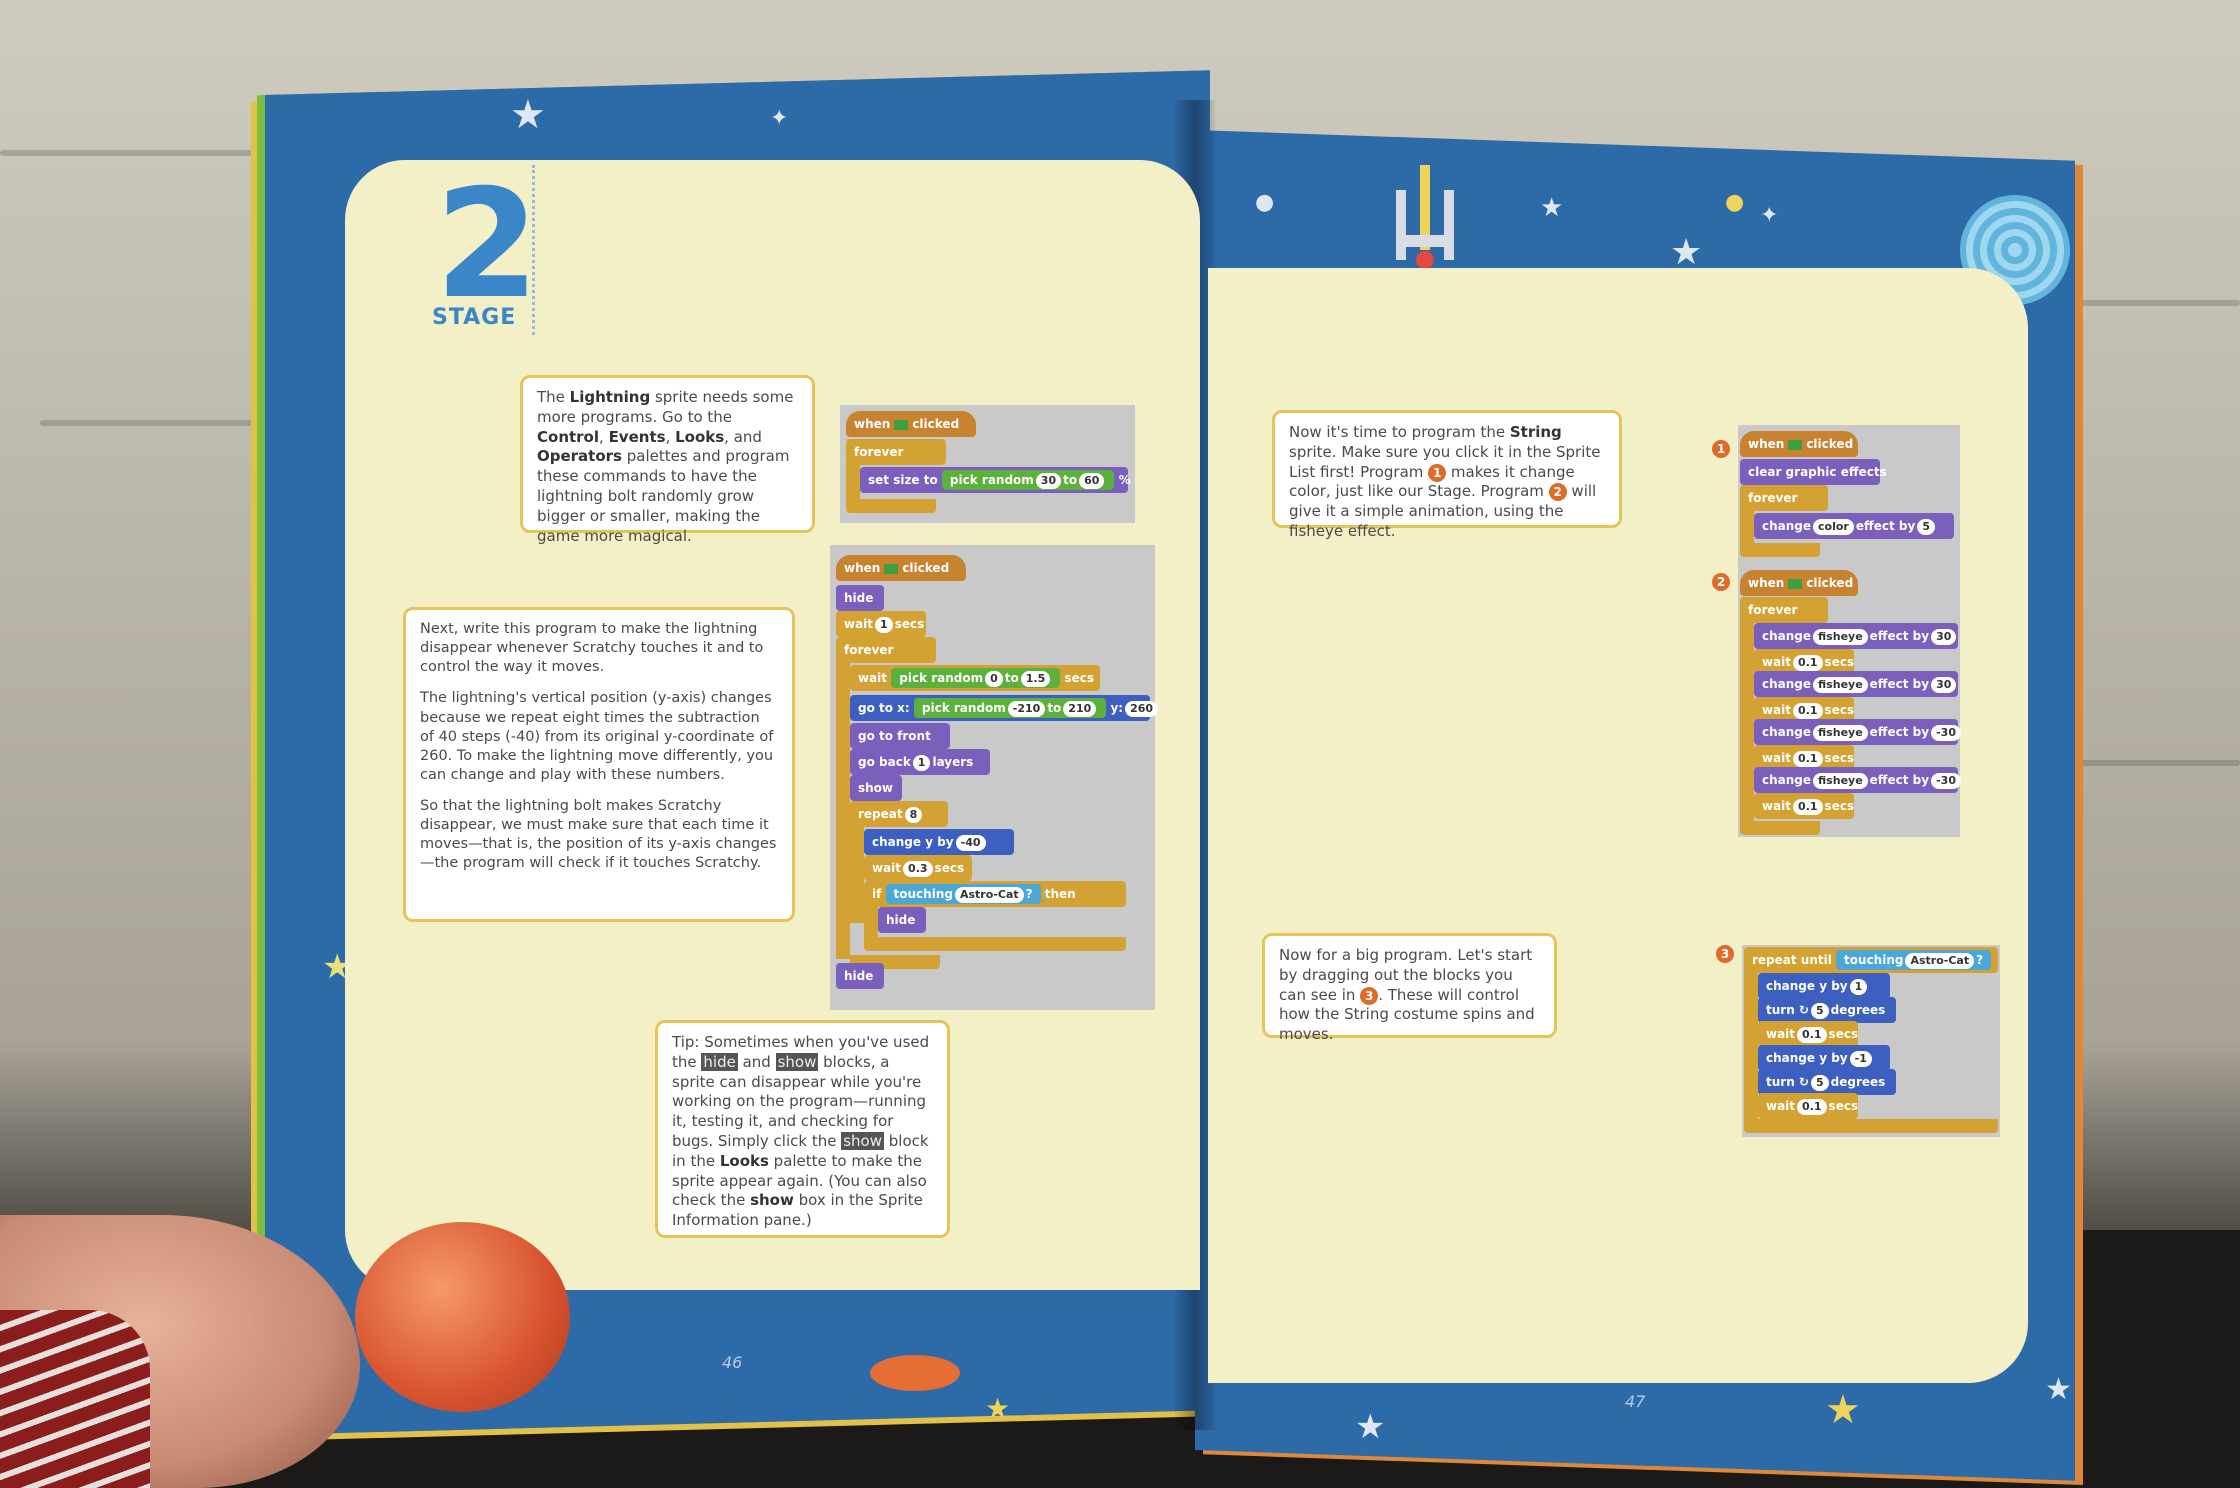 The image size is (2240, 1488). I want to click on if-touching-block: if touching Astro-Cat? then, so click(995, 894).